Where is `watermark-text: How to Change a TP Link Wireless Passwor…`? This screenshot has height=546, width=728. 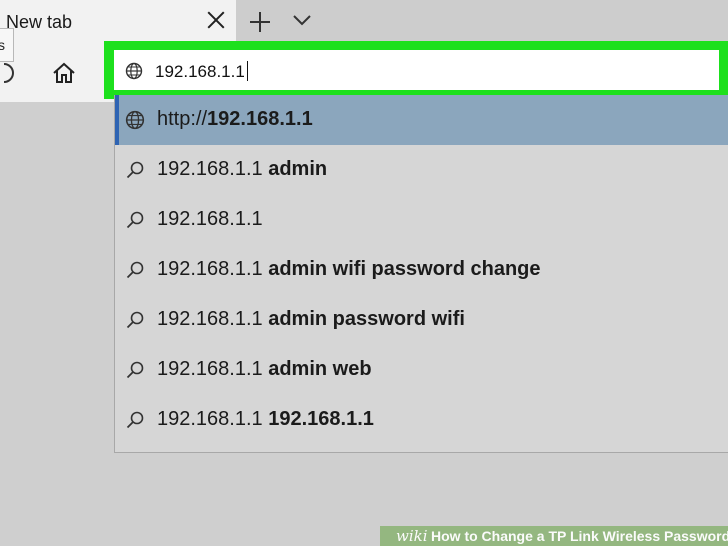 watermark-text: How to Change a TP Link Wireless Passwor… is located at coordinates (579, 536).